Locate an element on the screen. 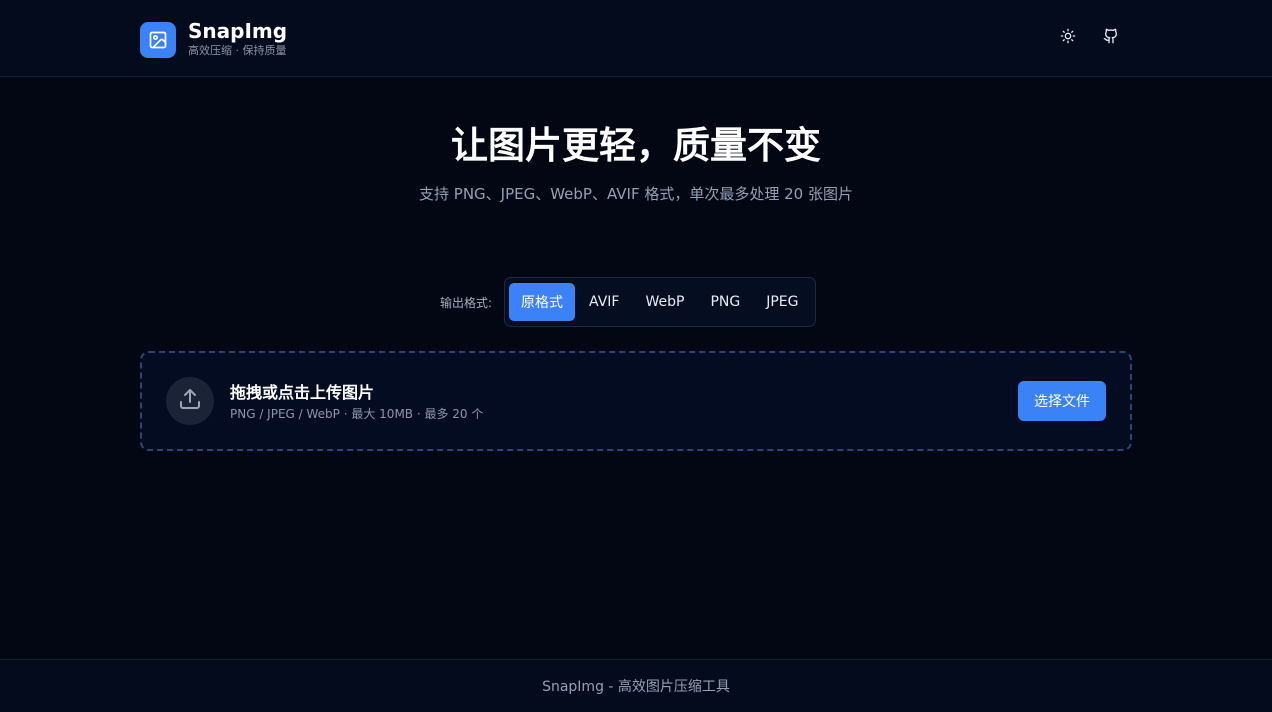 The height and width of the screenshot is (712, 1272). hero-subtitle: 支持 PNG、JPEG、WebP、AVIF 格式，单次最多处理 20 张图片 is located at coordinates (636, 194).